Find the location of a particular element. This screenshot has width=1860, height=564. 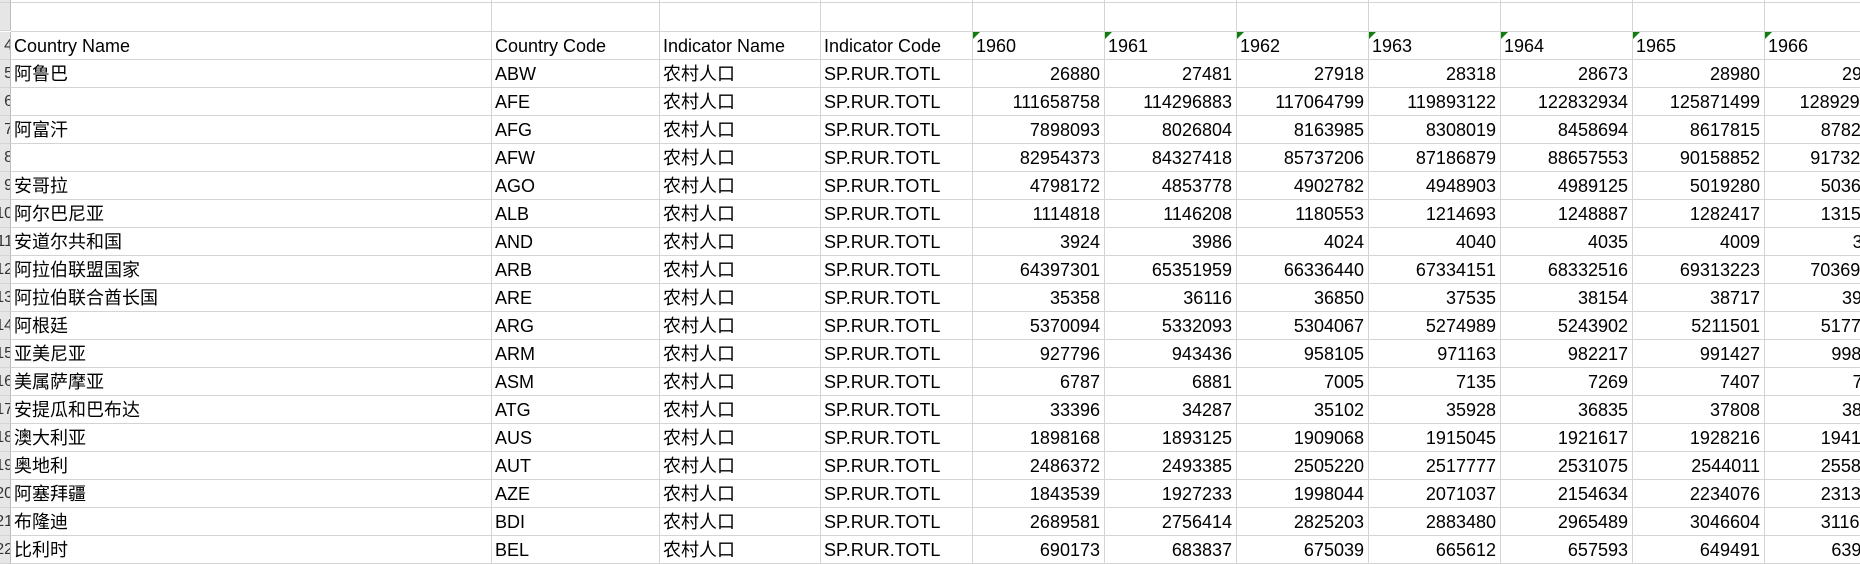

year-1964-cell: 1248887 is located at coordinates (1567, 214).